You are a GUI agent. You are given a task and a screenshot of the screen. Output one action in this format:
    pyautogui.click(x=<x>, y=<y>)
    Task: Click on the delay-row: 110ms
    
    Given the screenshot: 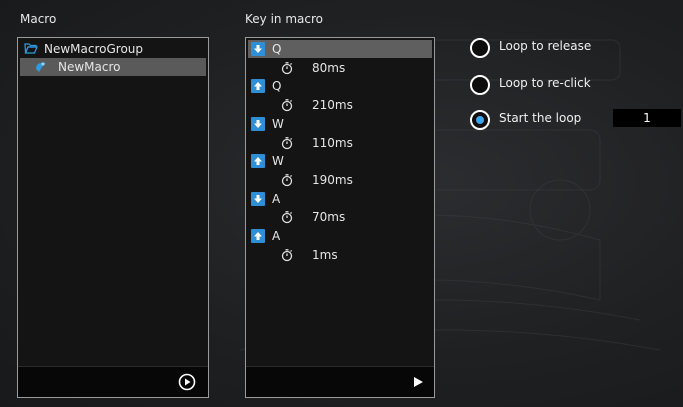 What is the action you would take?
    pyautogui.click(x=340, y=143)
    